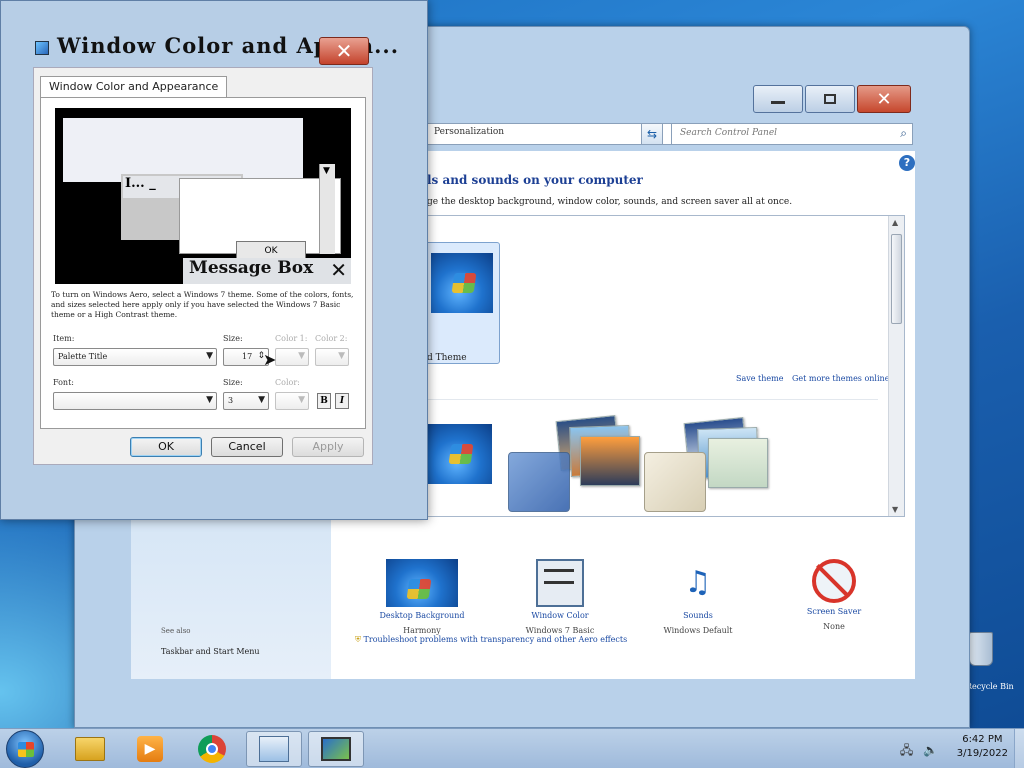 The width and height of the screenshot is (1024, 768). I want to click on recycle-bin-icon, so click(981, 649).